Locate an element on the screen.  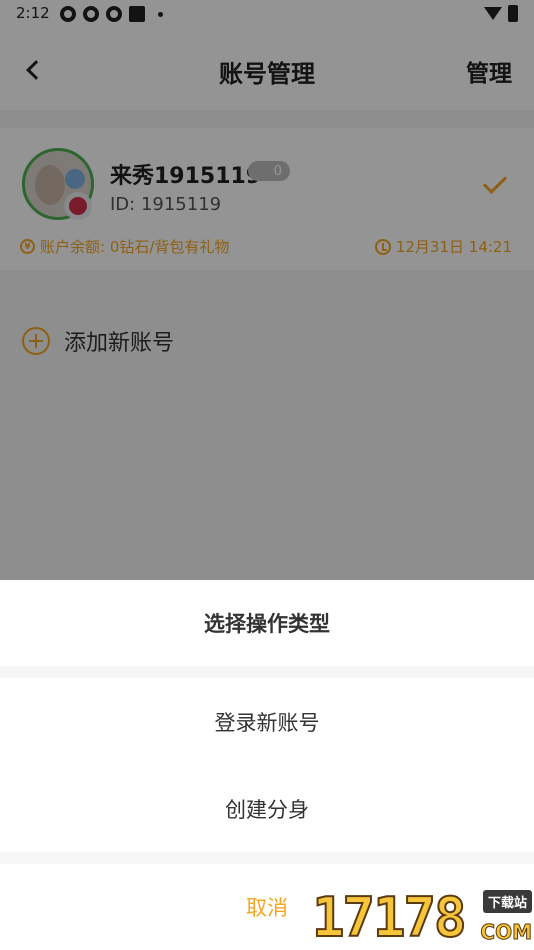
sheet-header: 选择操作类型 is located at coordinates (267, 623).